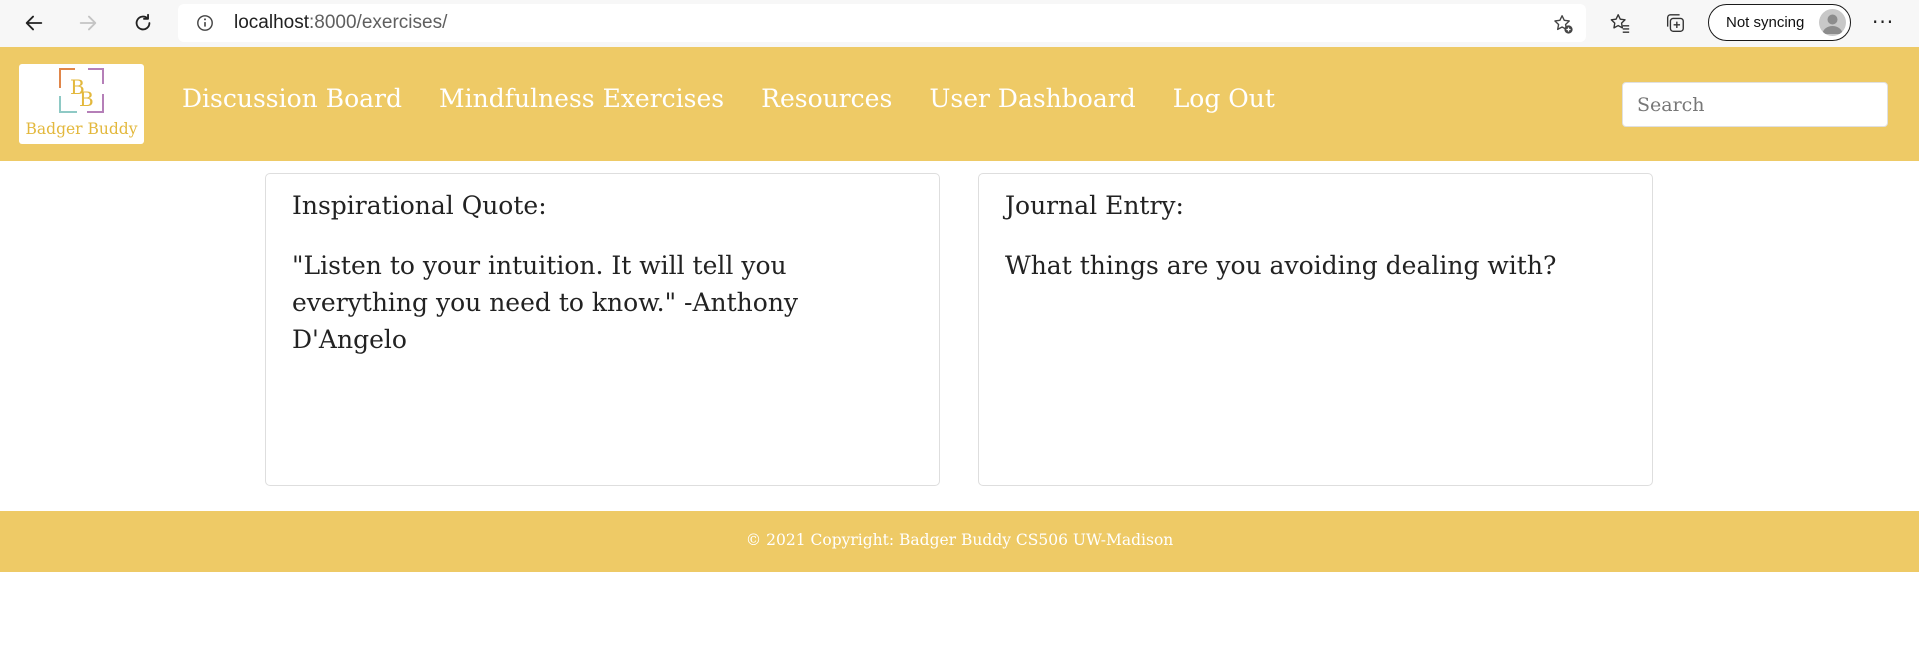  I want to click on logo-label: Badger Buddy, so click(81, 129).